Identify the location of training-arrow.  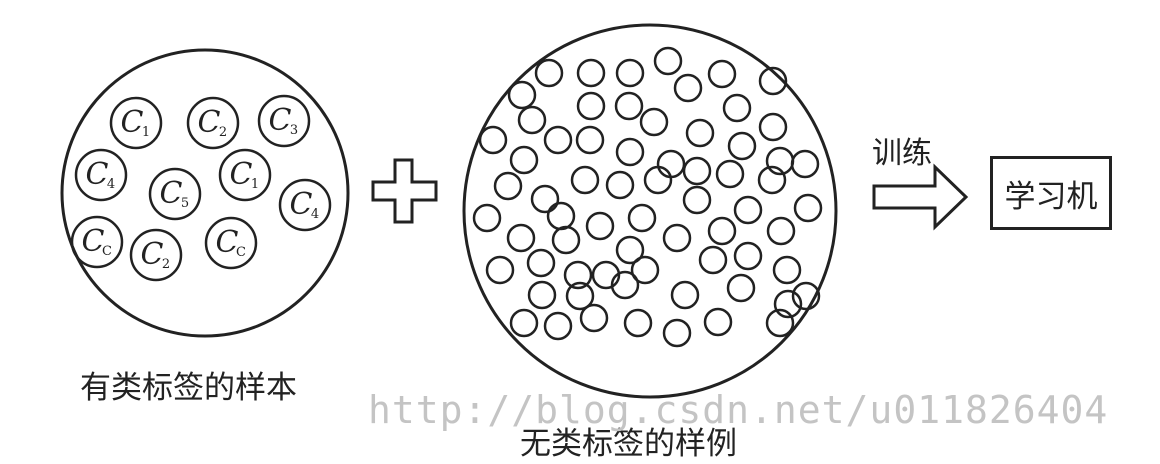
(920, 197).